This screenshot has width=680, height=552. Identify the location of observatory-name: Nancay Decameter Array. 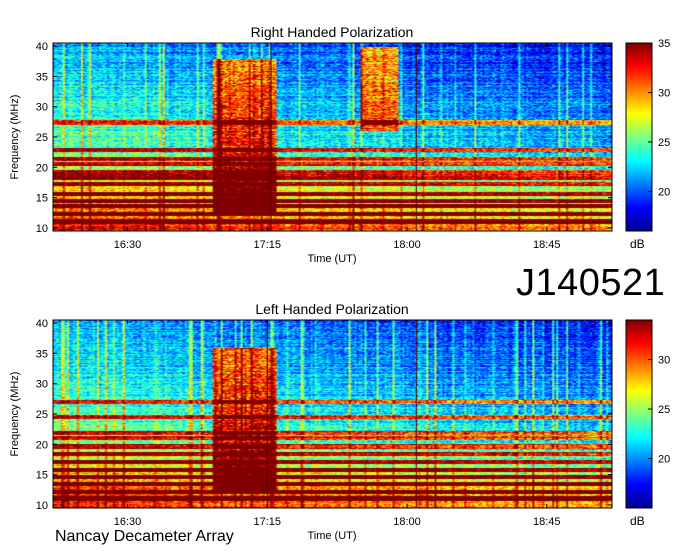
(144, 536).